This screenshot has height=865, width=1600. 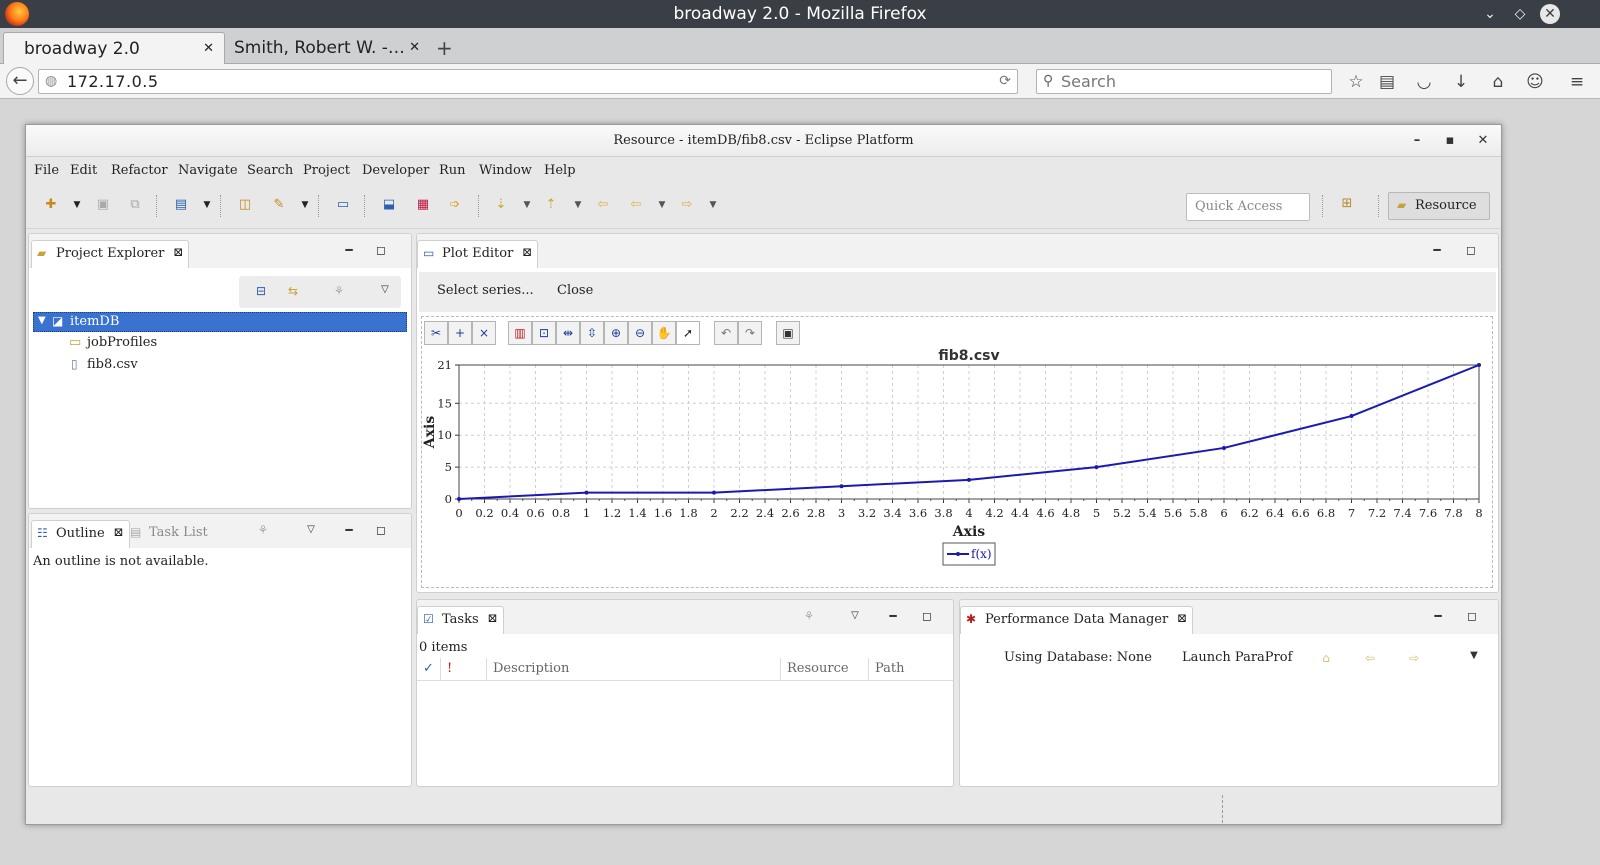 What do you see at coordinates (20, 81) in the screenshot?
I see `back-arrow-icon: ←` at bounding box center [20, 81].